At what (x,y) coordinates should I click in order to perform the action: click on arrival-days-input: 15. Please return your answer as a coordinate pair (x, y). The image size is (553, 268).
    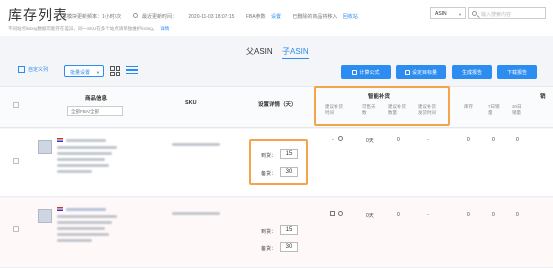
    Looking at the image, I should click on (289, 230).